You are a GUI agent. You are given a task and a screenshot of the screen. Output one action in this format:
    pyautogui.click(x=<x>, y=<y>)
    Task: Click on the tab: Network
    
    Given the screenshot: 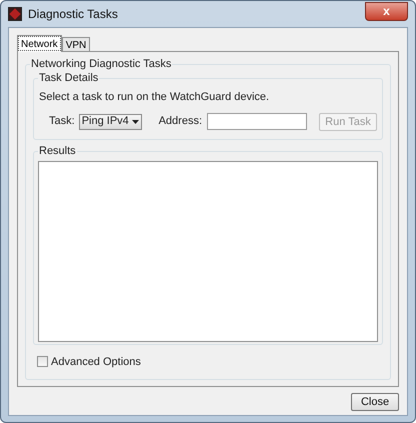 What is the action you would take?
    pyautogui.click(x=39, y=43)
    